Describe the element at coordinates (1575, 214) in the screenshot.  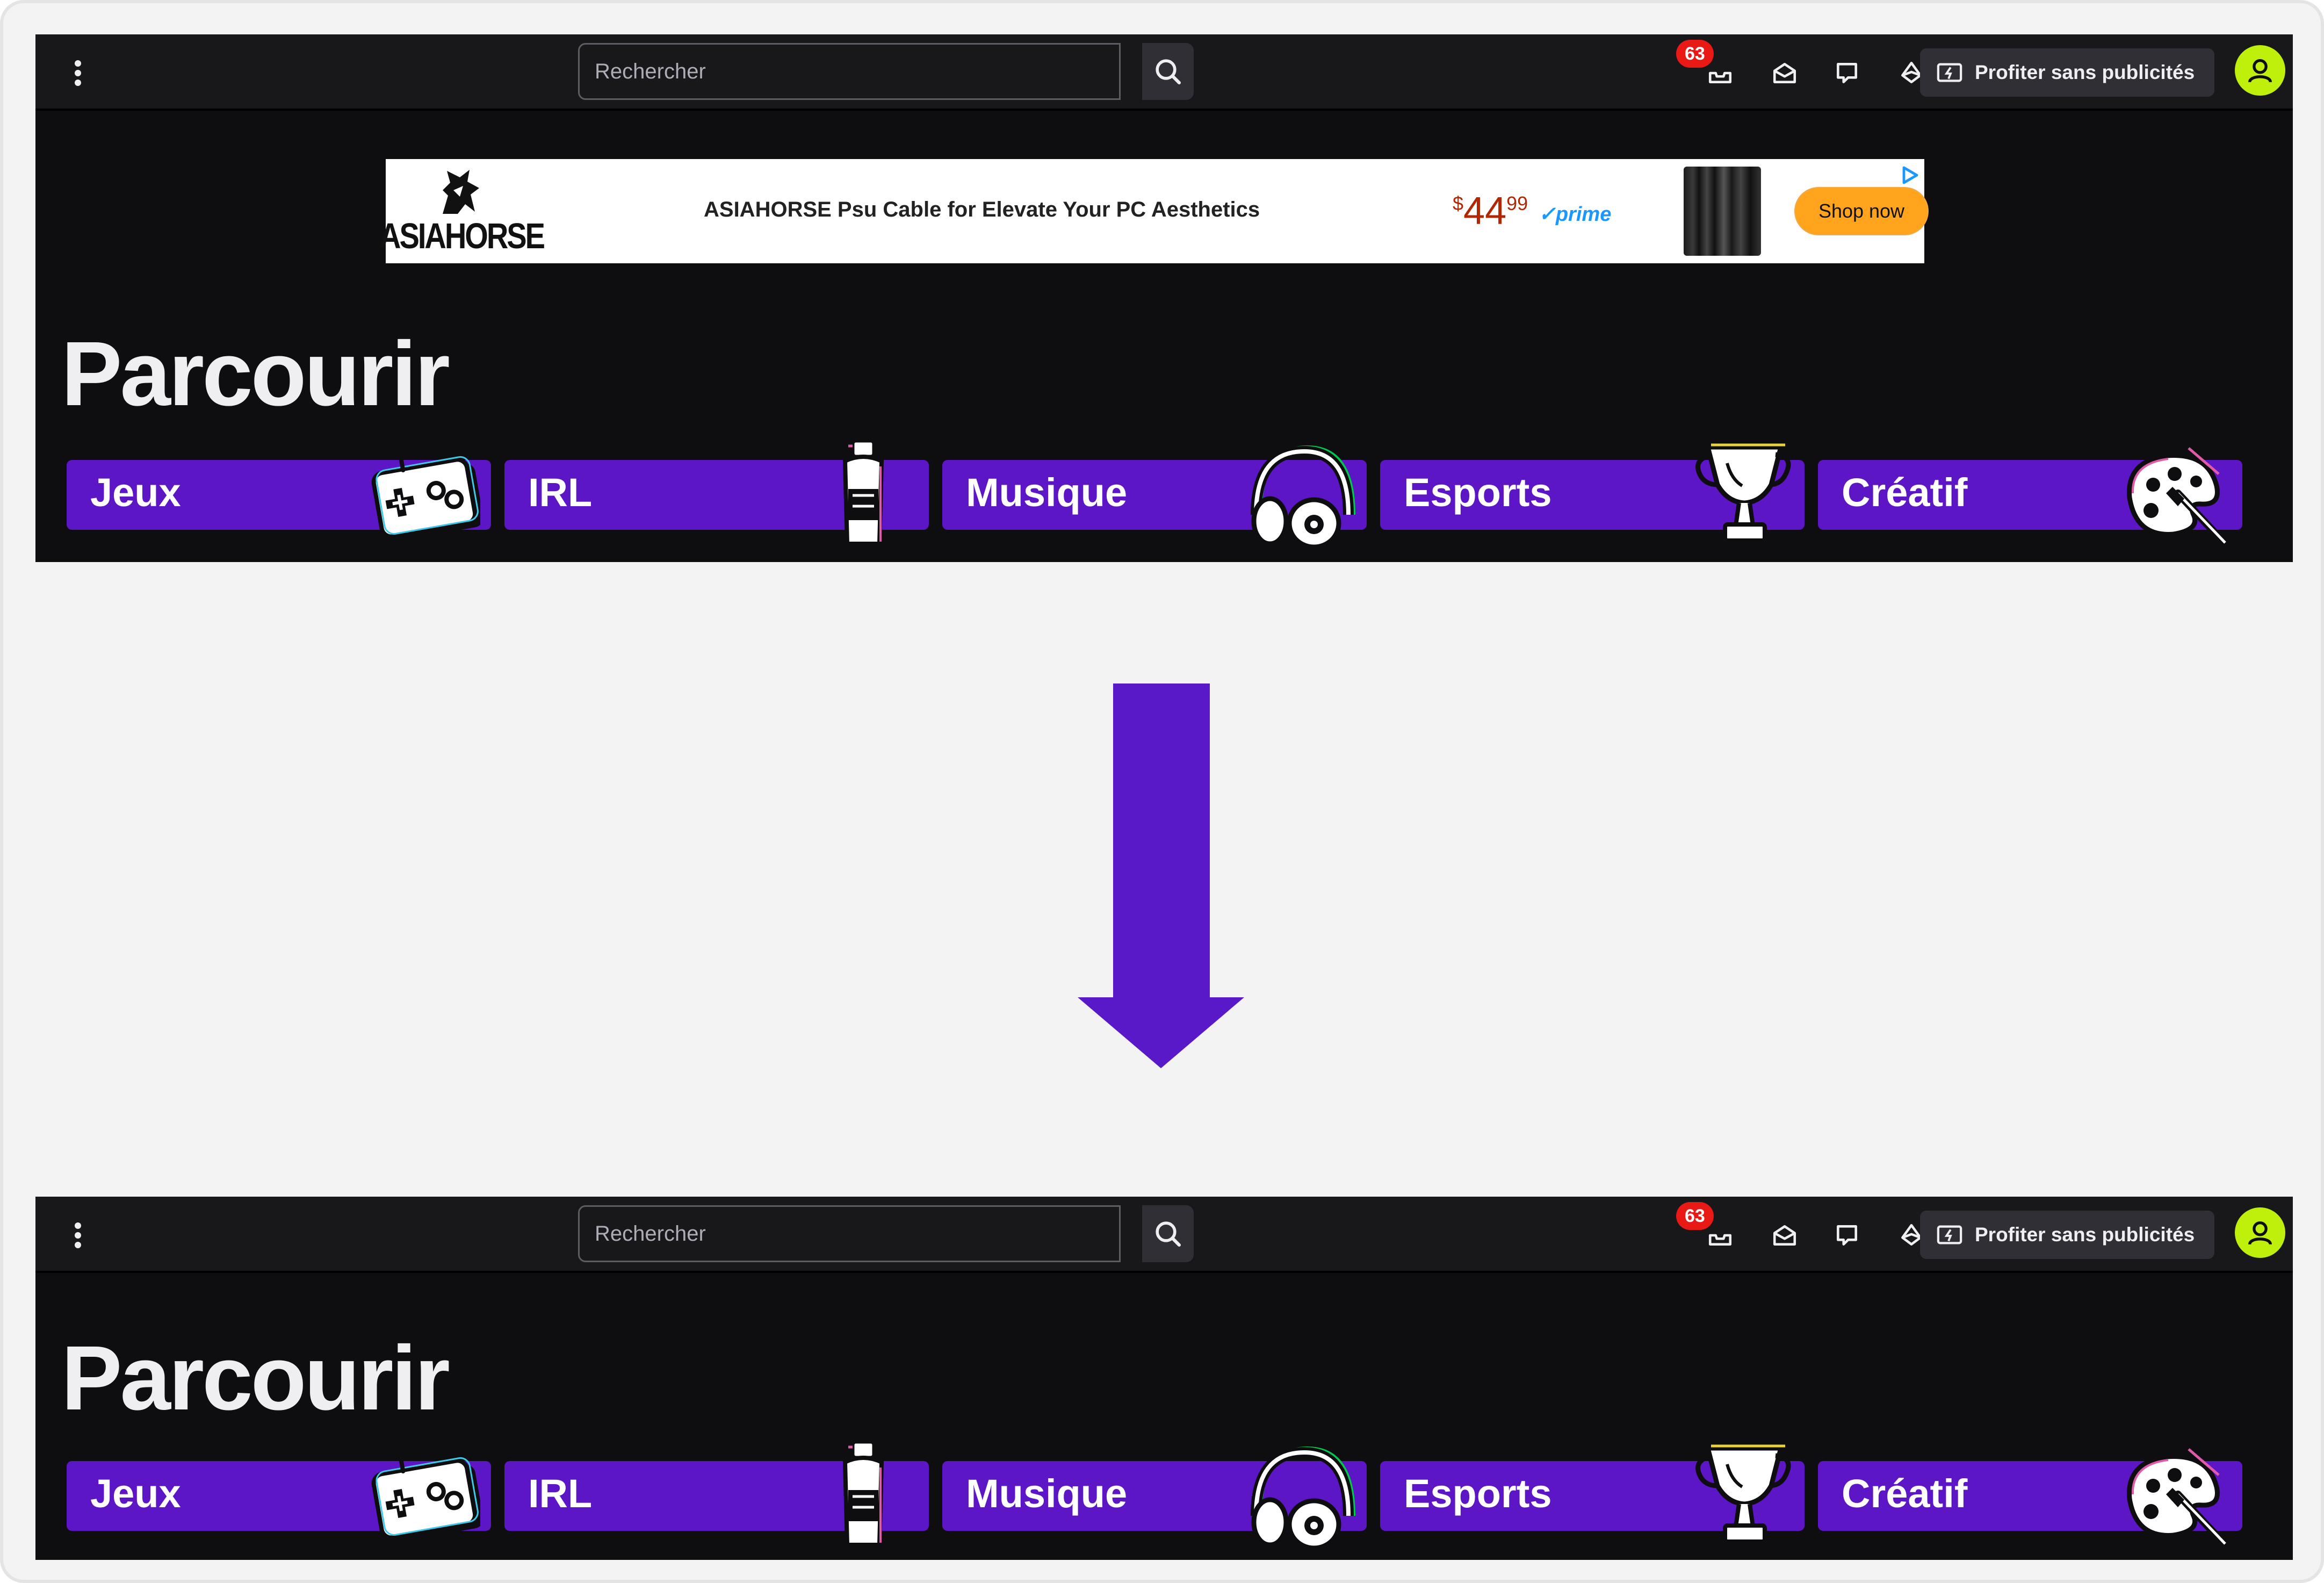
I see `ad-prime-label: ✓prime` at that location.